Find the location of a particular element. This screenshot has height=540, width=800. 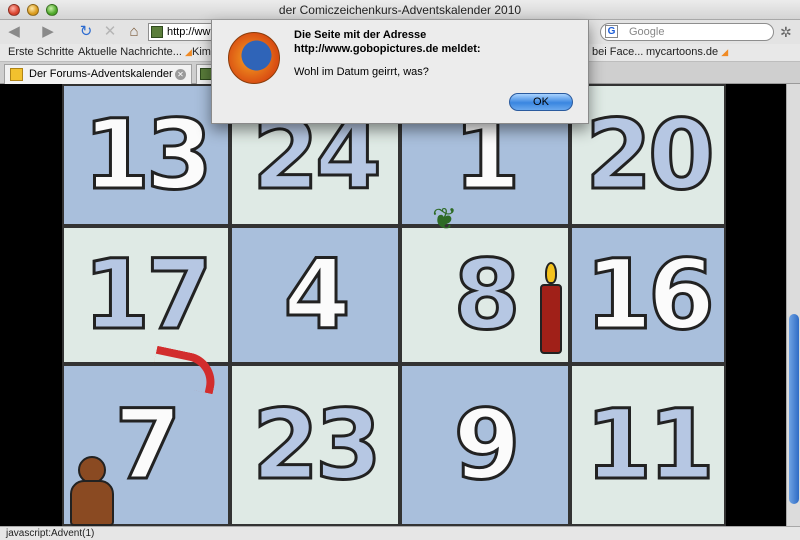

candle-decoration-icon is located at coordinates (551, 319).